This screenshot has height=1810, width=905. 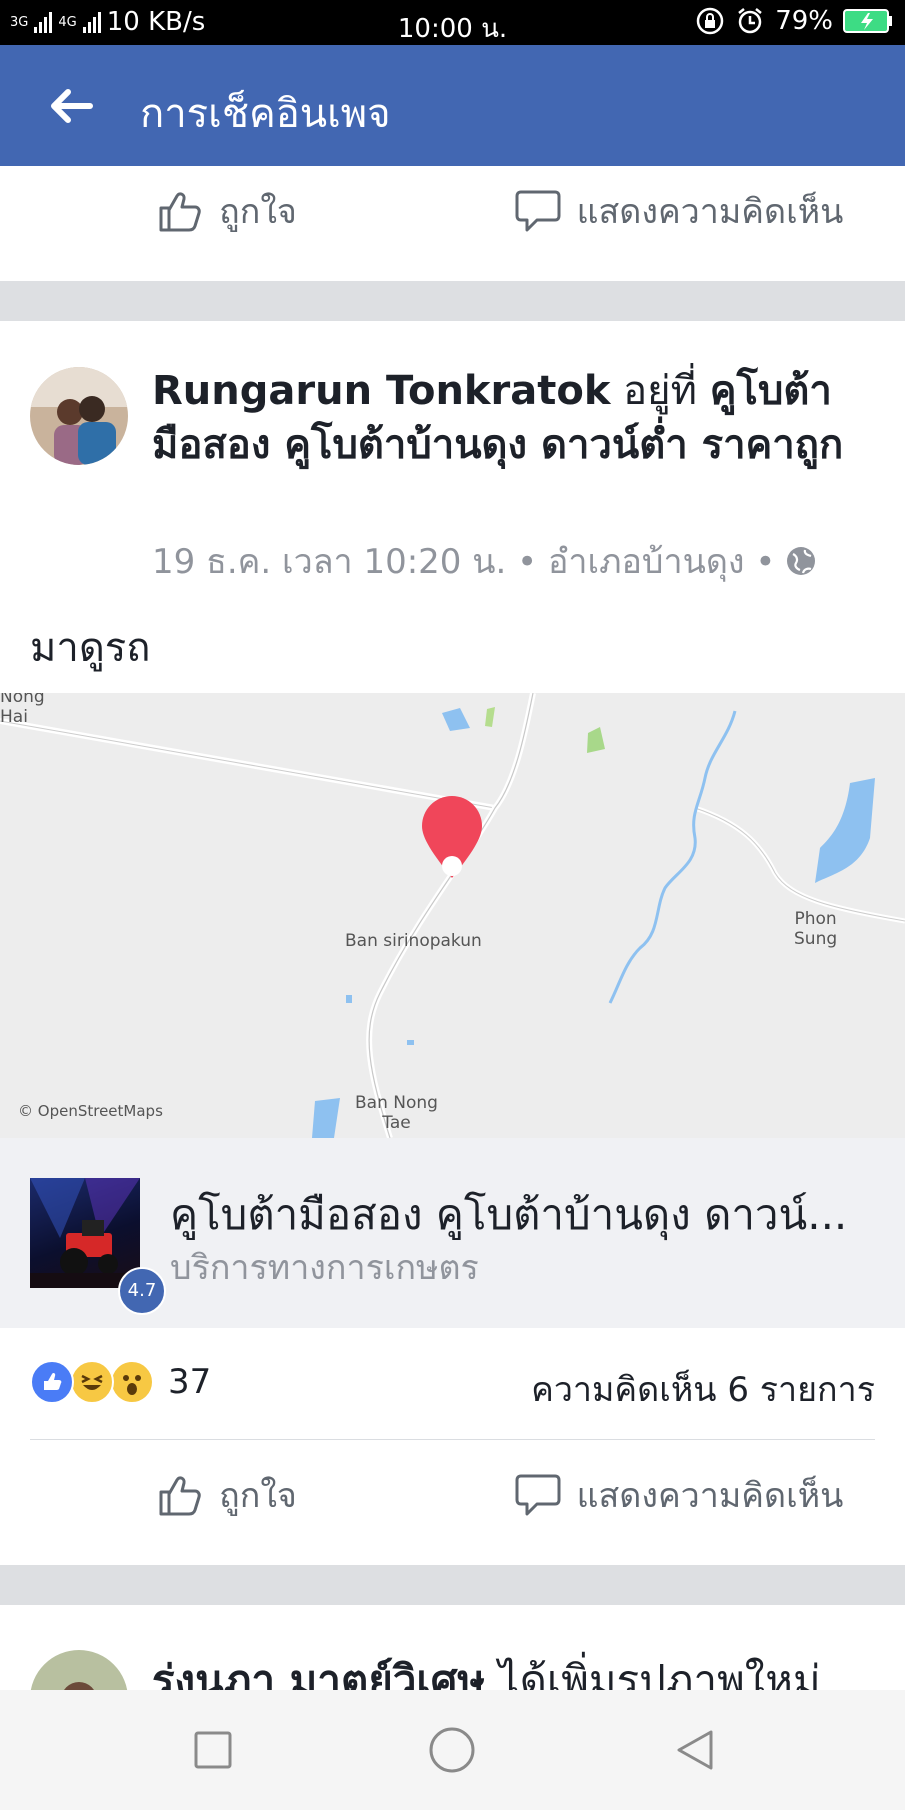 I want to click on post-meta: 19 ธ.ค. เวลา 10:20 น. • อำเภอบ้านดุง •, so click(x=484, y=561).